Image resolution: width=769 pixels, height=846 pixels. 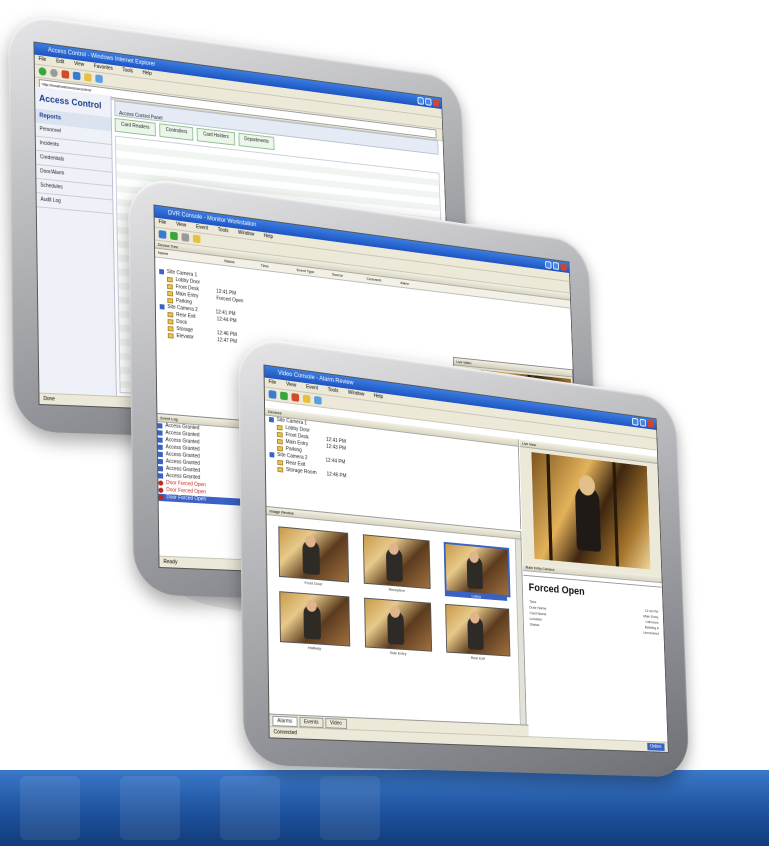 I want to click on forward-arrow-icon, so click(x=54, y=73).